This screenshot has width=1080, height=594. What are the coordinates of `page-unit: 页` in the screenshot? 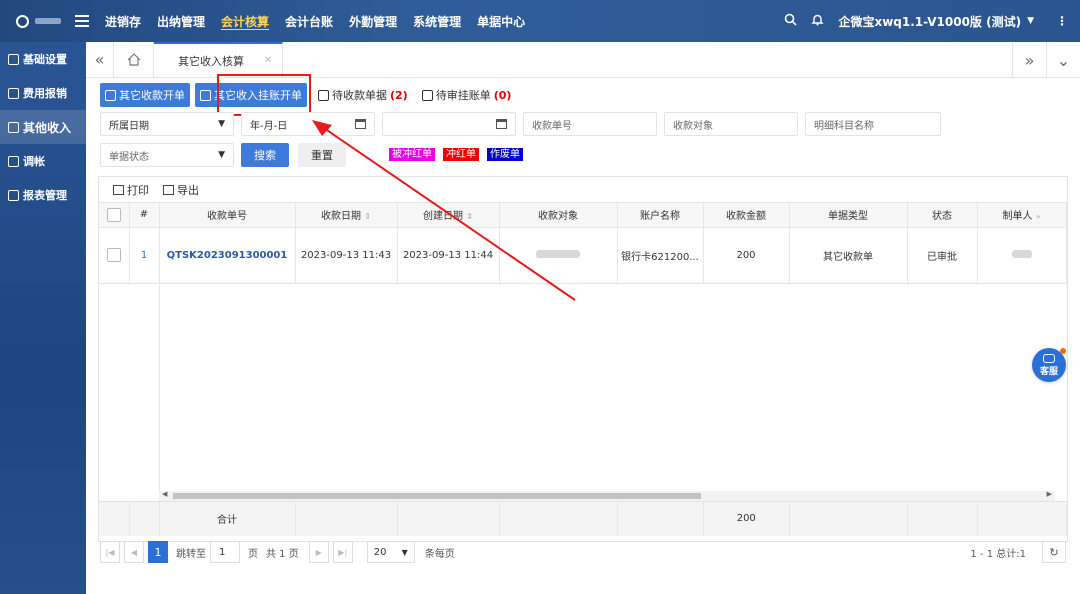 It's located at (253, 554).